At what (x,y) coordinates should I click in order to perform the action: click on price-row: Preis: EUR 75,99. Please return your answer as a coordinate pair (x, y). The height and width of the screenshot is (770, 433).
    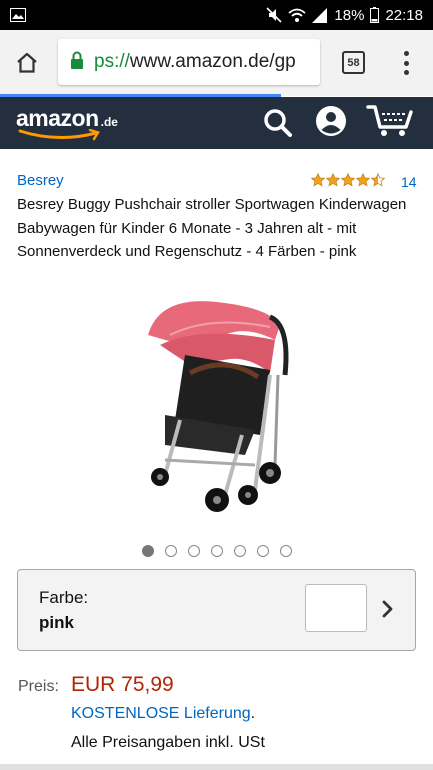
    Looking at the image, I should click on (96, 685).